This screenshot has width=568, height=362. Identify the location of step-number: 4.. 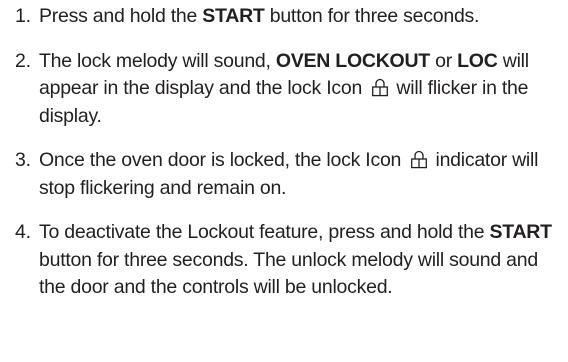
(23, 232).